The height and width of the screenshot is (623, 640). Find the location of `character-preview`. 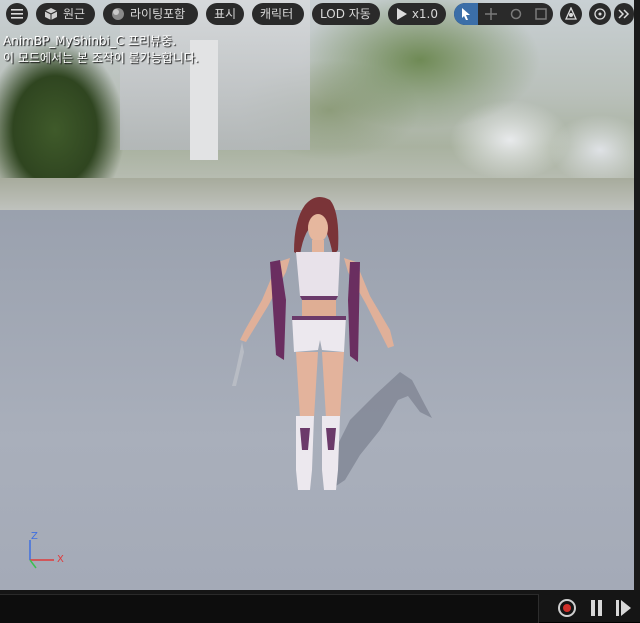

character-preview is located at coordinates (332, 343).